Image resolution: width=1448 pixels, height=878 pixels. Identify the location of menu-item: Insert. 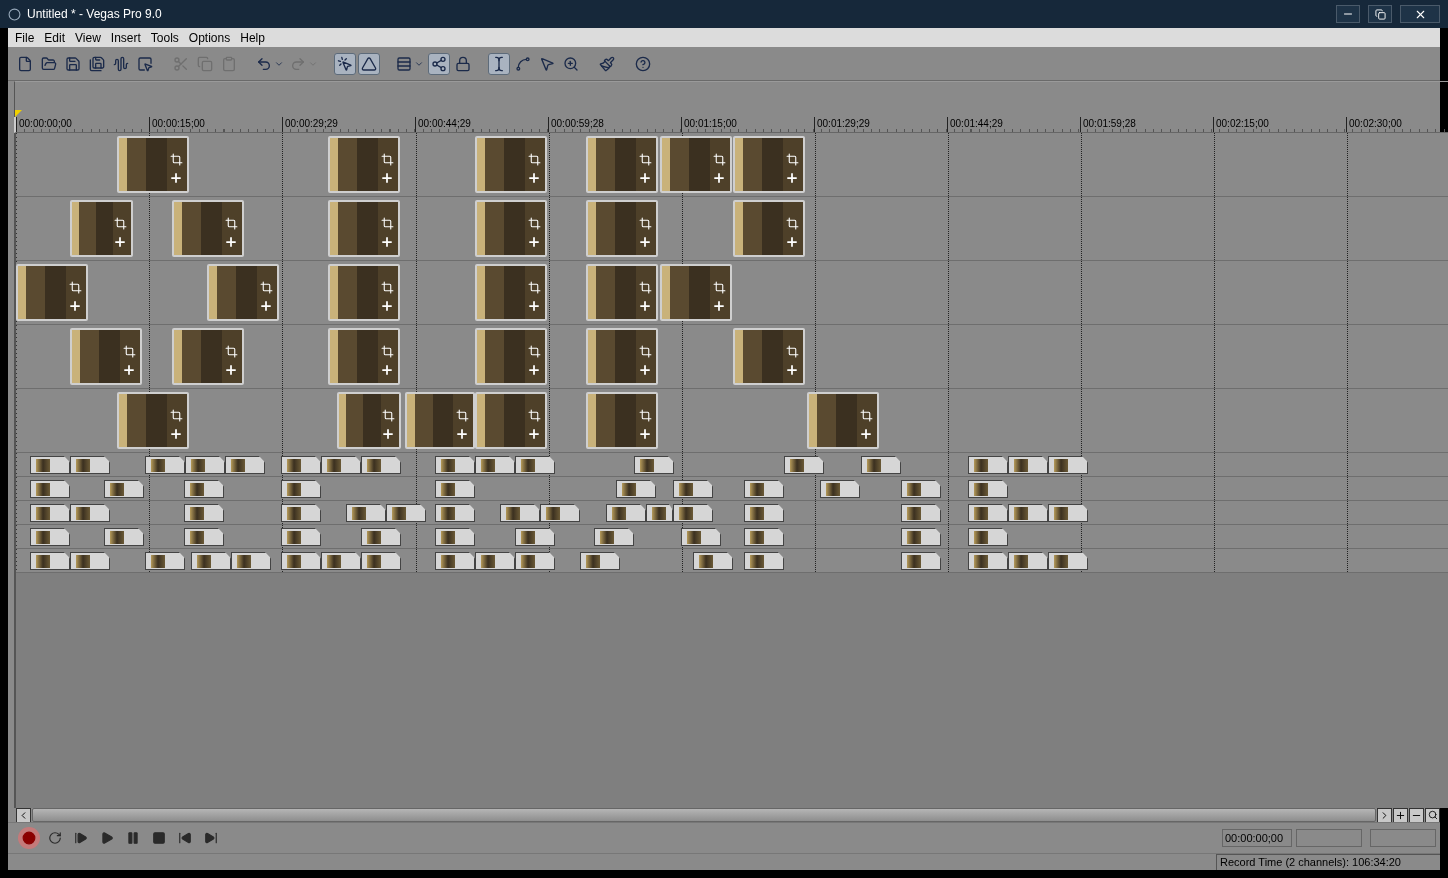
(125, 37).